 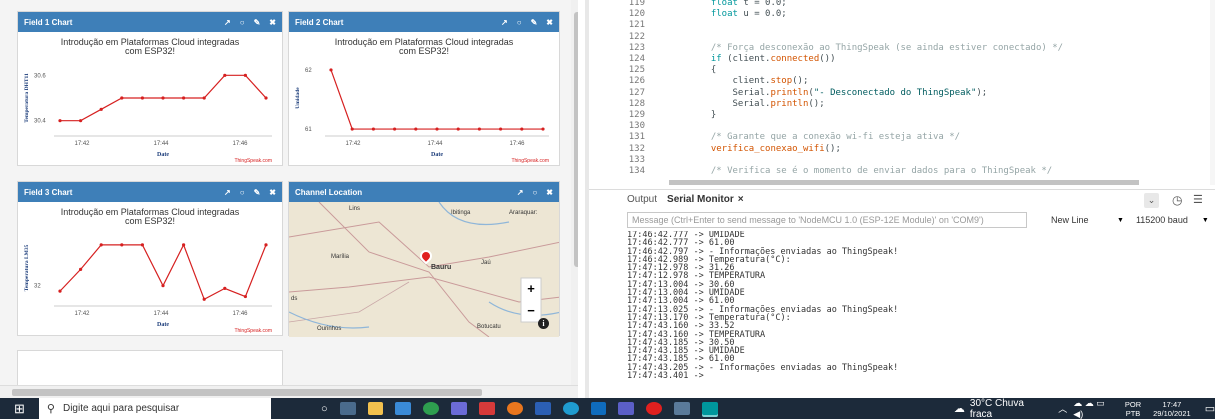 What do you see at coordinates (1133, 413) in the screenshot?
I see `keyboard-layout: PTB` at bounding box center [1133, 413].